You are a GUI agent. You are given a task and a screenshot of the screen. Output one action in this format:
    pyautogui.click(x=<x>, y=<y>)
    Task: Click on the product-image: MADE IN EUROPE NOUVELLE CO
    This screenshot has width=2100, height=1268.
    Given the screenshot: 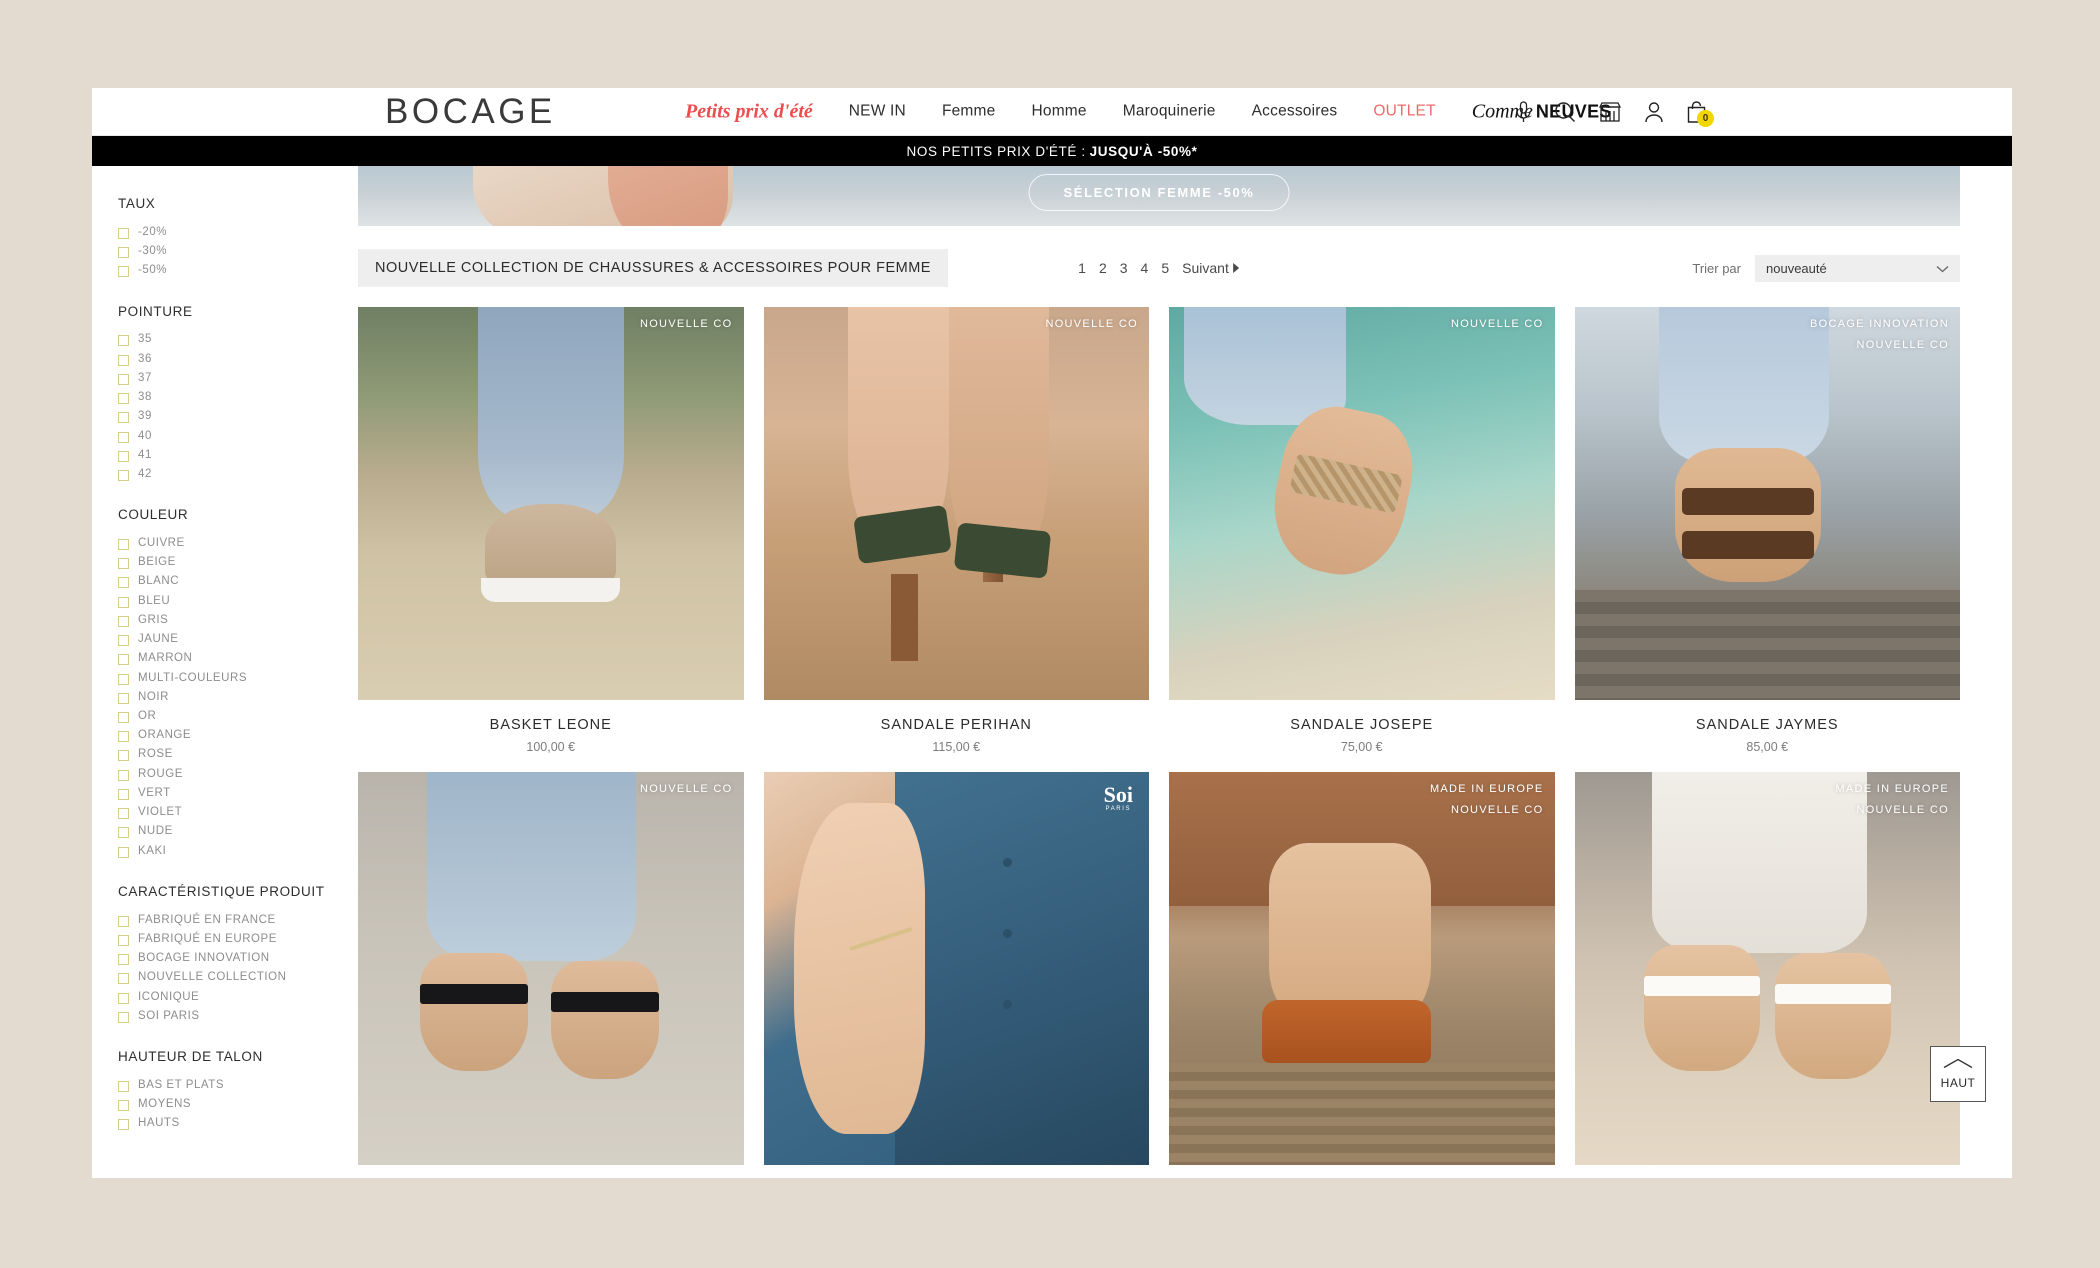 What is the action you would take?
    pyautogui.click(x=1767, y=968)
    